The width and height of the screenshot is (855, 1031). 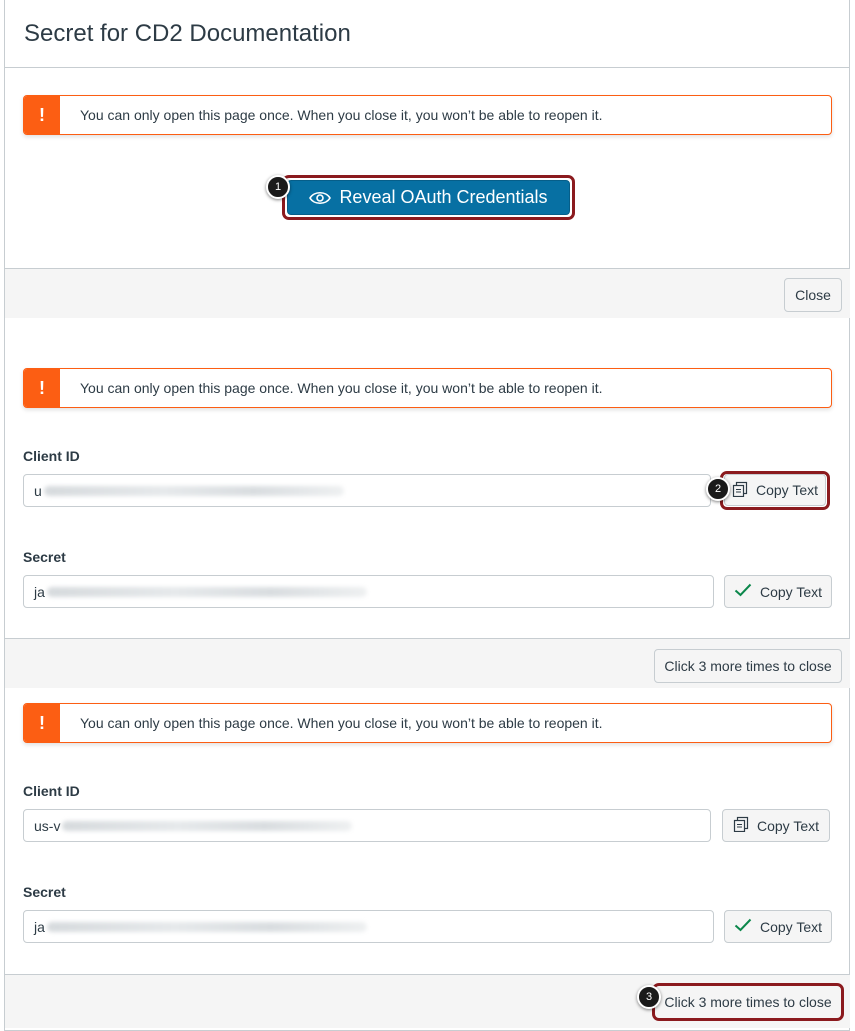 What do you see at coordinates (38, 490) in the screenshot?
I see `client-id-value: u` at bounding box center [38, 490].